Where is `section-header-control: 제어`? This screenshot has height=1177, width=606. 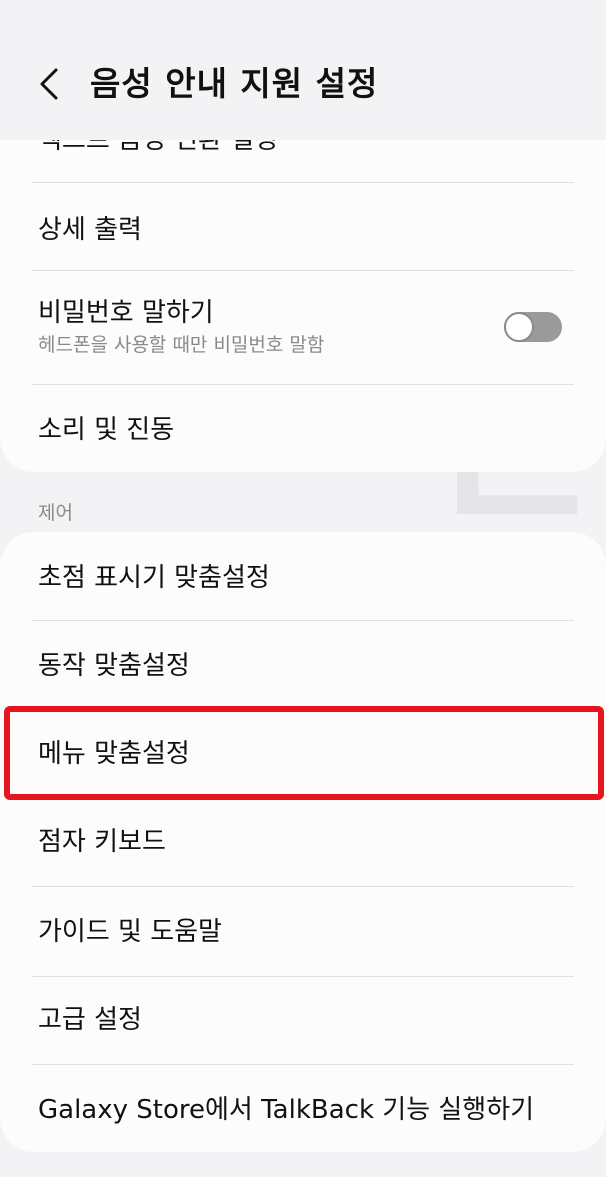 section-header-control: 제어 is located at coordinates (55, 513).